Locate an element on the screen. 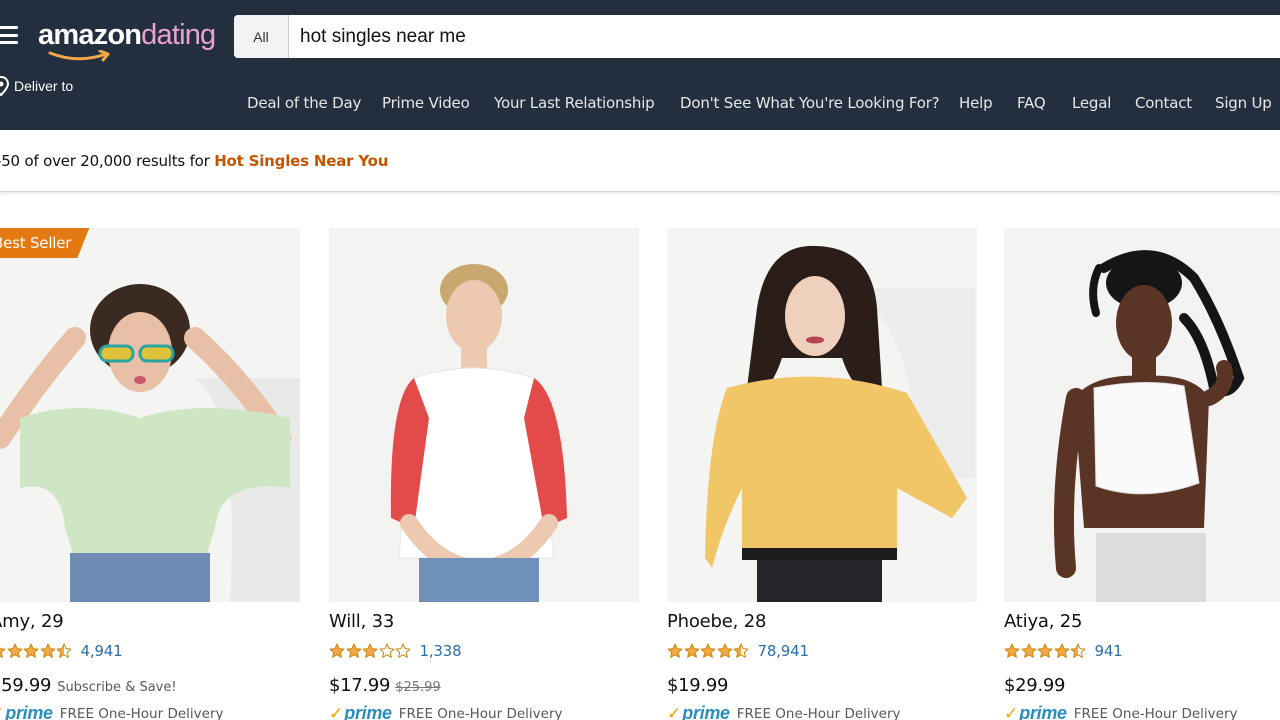 This screenshot has height=720, width=1280. review-count: 941 is located at coordinates (1109, 651).